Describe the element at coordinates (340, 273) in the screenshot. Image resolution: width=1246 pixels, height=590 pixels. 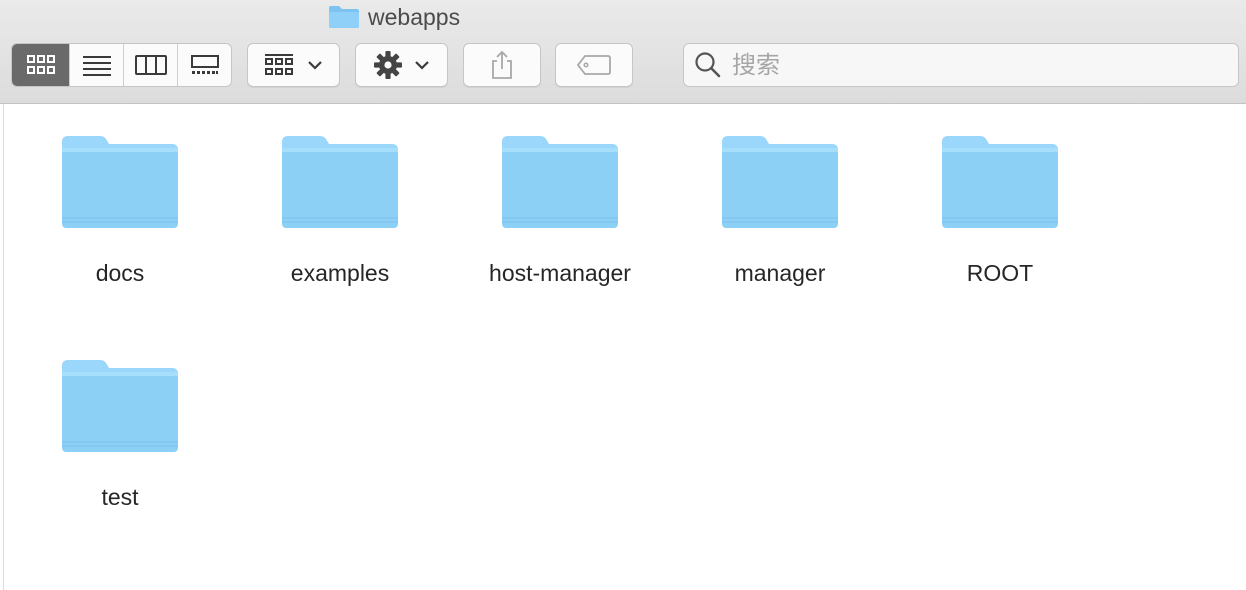
I see `folder-label: examples` at that location.